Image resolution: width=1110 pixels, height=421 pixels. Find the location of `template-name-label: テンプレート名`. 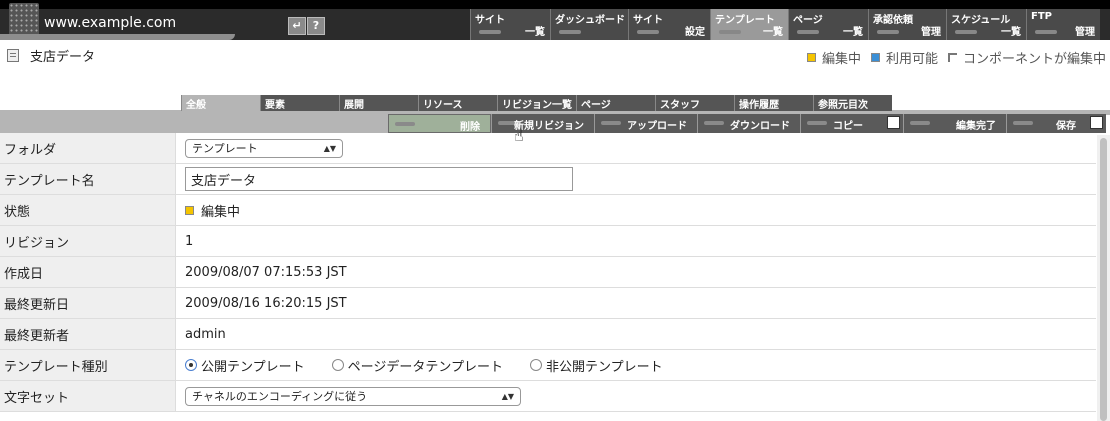

template-name-label: テンプレート名 is located at coordinates (88, 179).